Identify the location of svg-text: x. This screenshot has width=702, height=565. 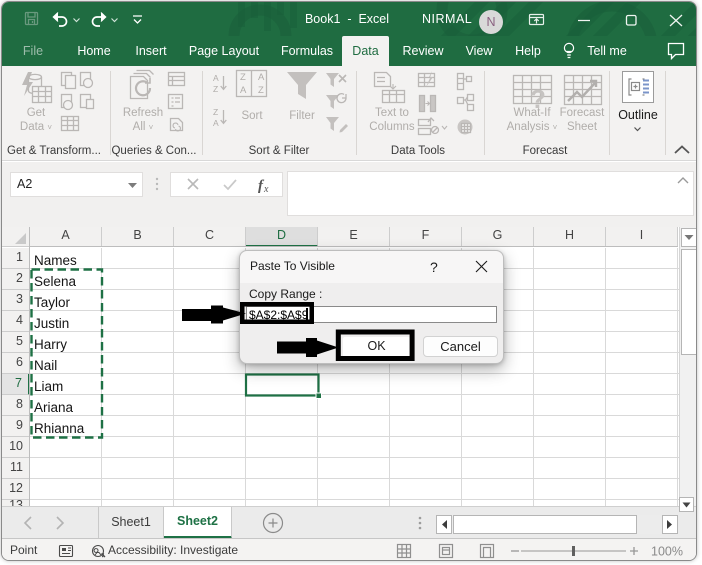
(266, 189).